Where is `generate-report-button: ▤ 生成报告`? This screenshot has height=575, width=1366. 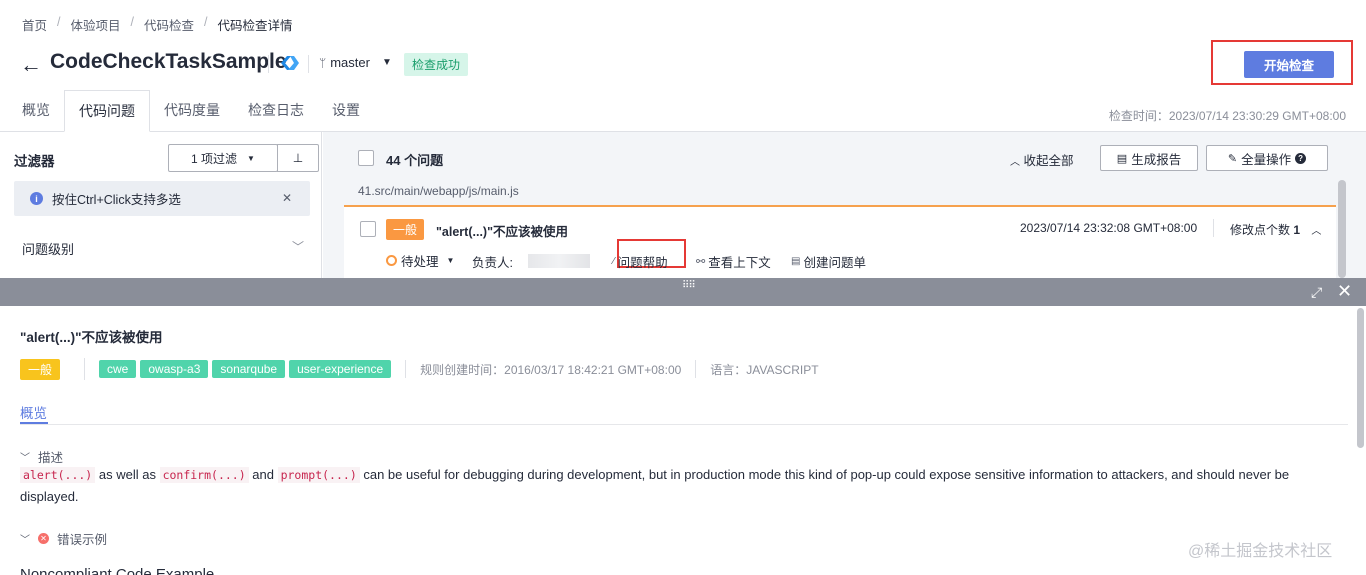 generate-report-button: ▤ 生成报告 is located at coordinates (1149, 158).